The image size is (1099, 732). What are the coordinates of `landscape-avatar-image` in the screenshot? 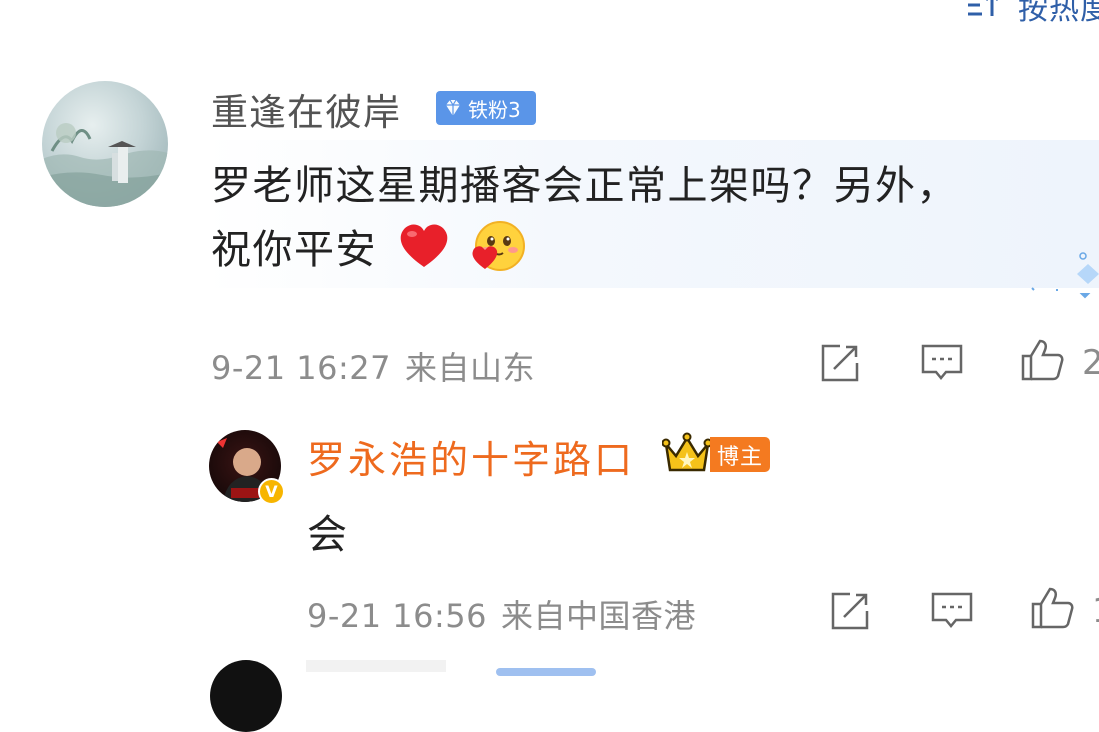 It's located at (105, 165).